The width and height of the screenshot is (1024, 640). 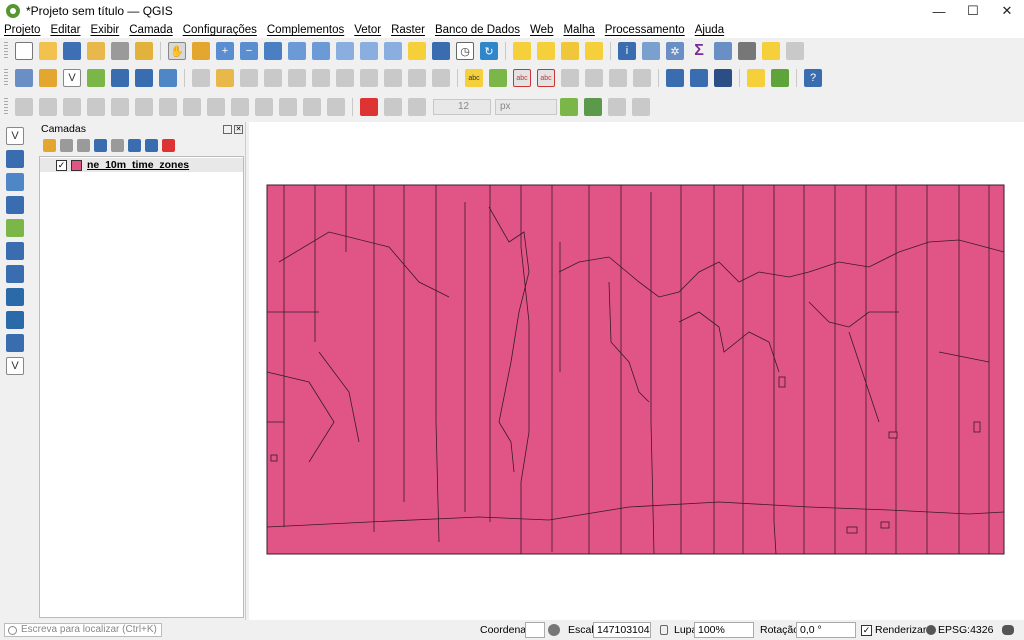 What do you see at coordinates (522, 51) in the screenshot?
I see `select-feature-icon` at bounding box center [522, 51].